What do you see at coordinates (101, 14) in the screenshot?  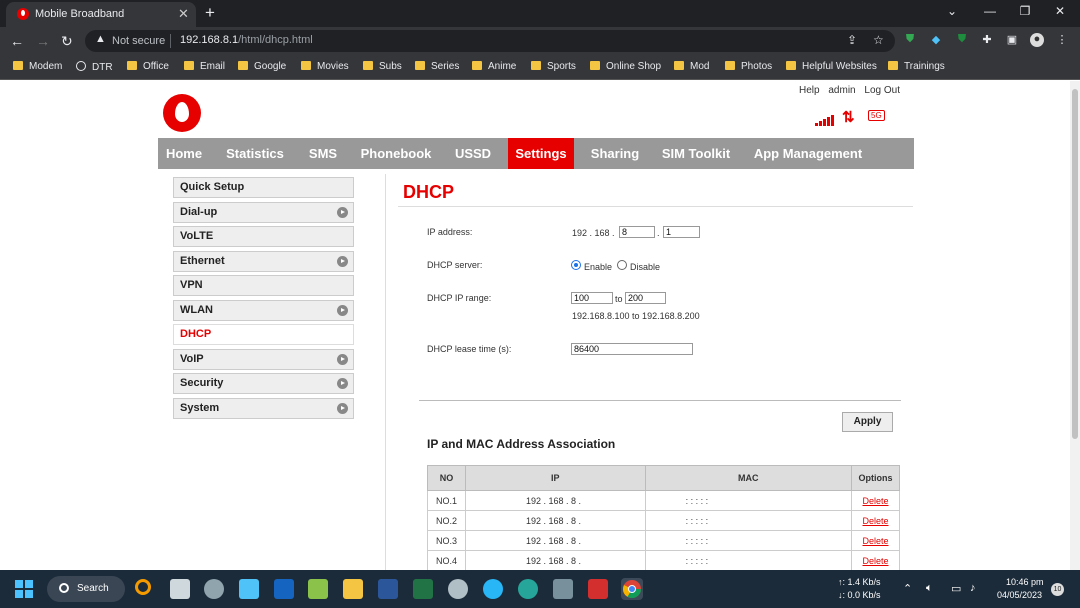 I see `browser-tab: Mobile Broadband ✕` at bounding box center [101, 14].